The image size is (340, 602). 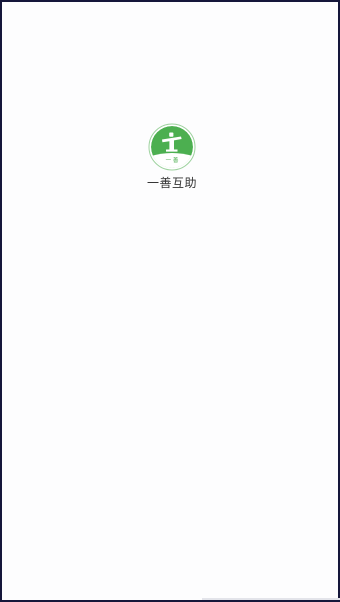 I want to click on splash-container: 一 善 一善互助, so click(x=171, y=156).